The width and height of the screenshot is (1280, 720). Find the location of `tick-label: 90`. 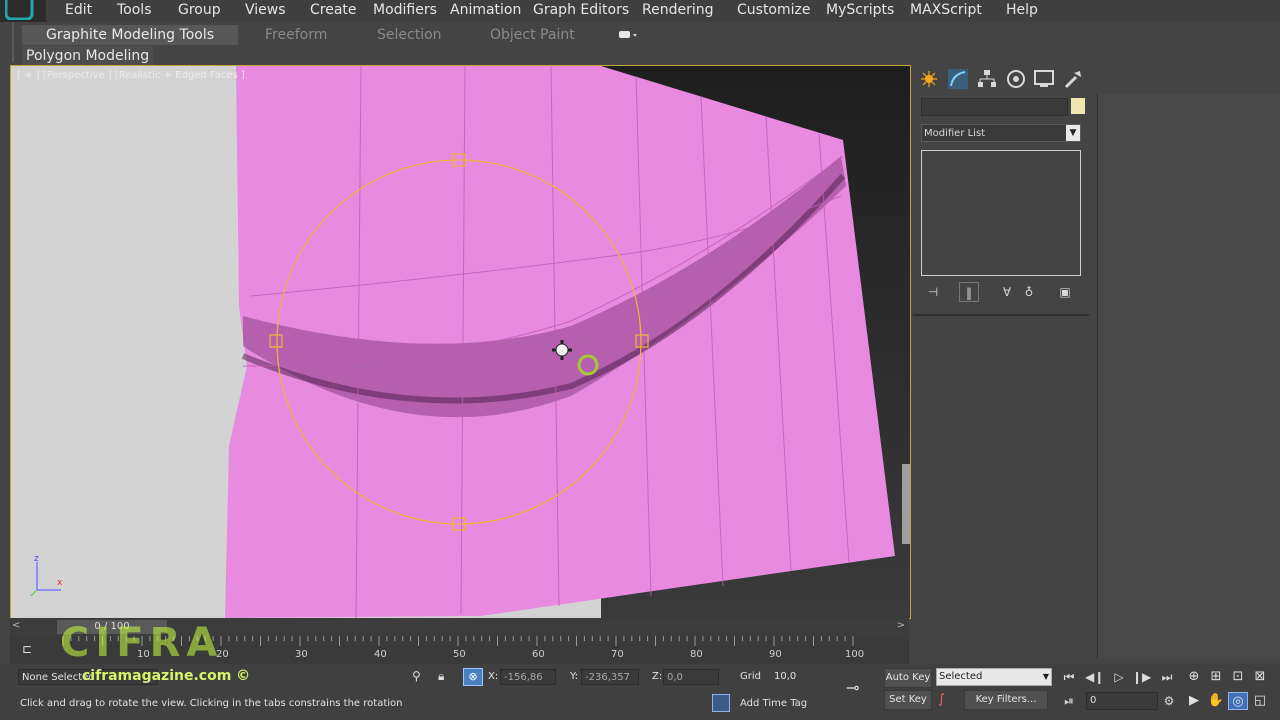

tick-label: 90 is located at coordinates (775, 654).